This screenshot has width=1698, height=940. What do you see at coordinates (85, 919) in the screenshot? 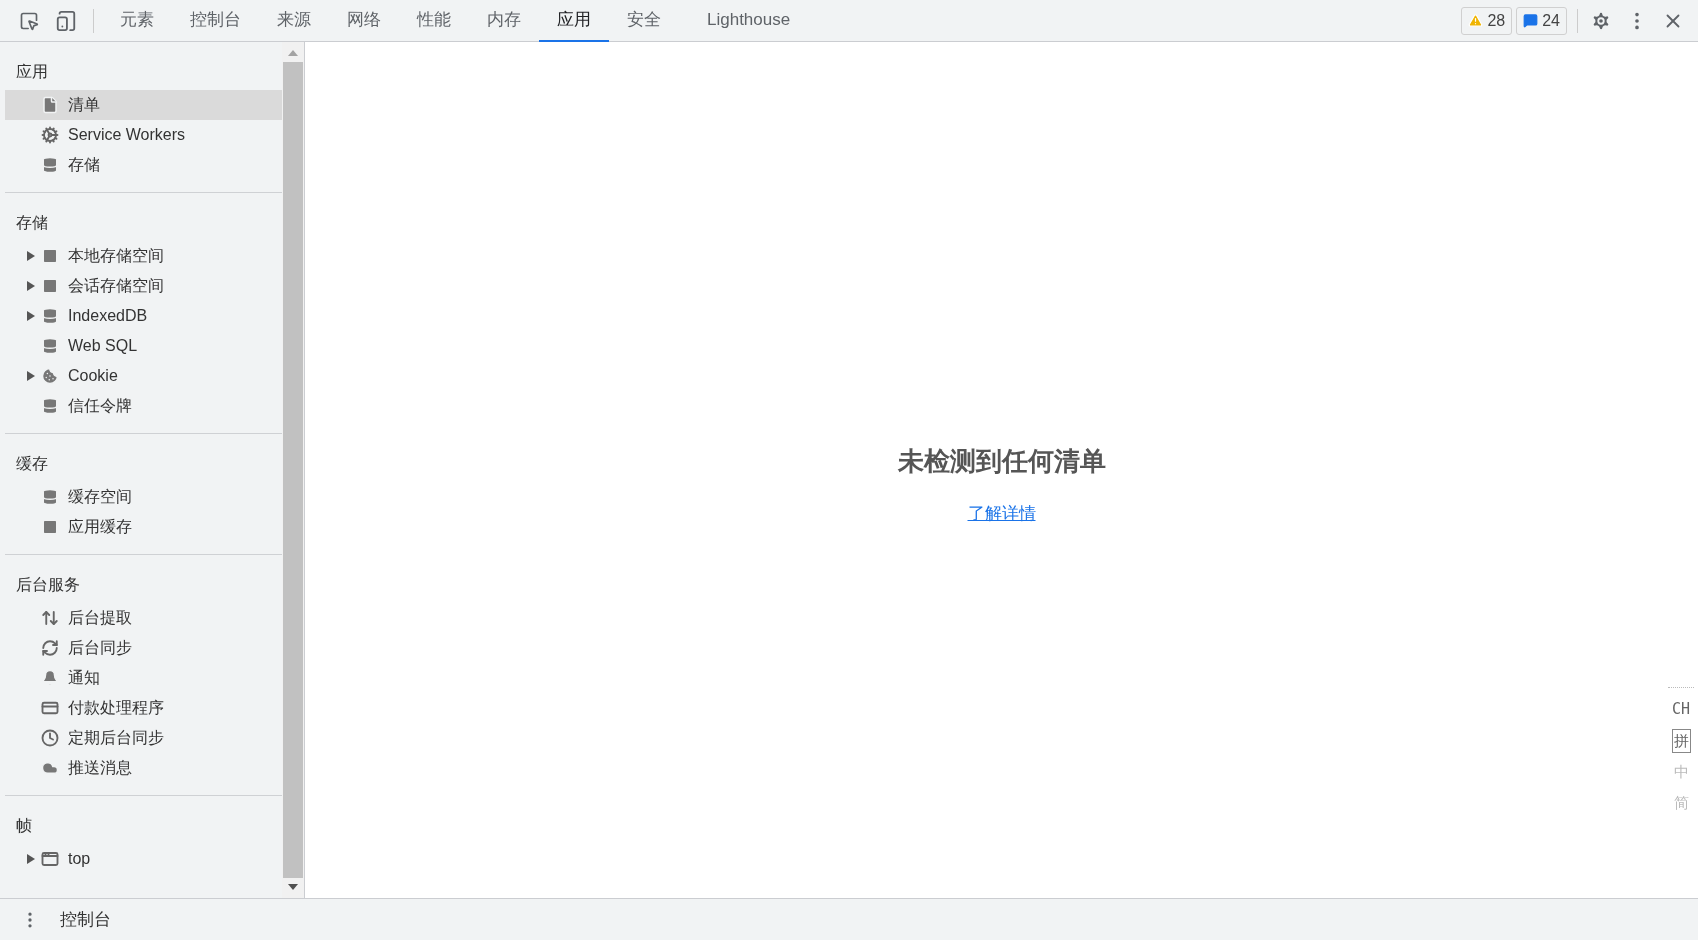
I see `drawer-tab: 控制台` at bounding box center [85, 919].